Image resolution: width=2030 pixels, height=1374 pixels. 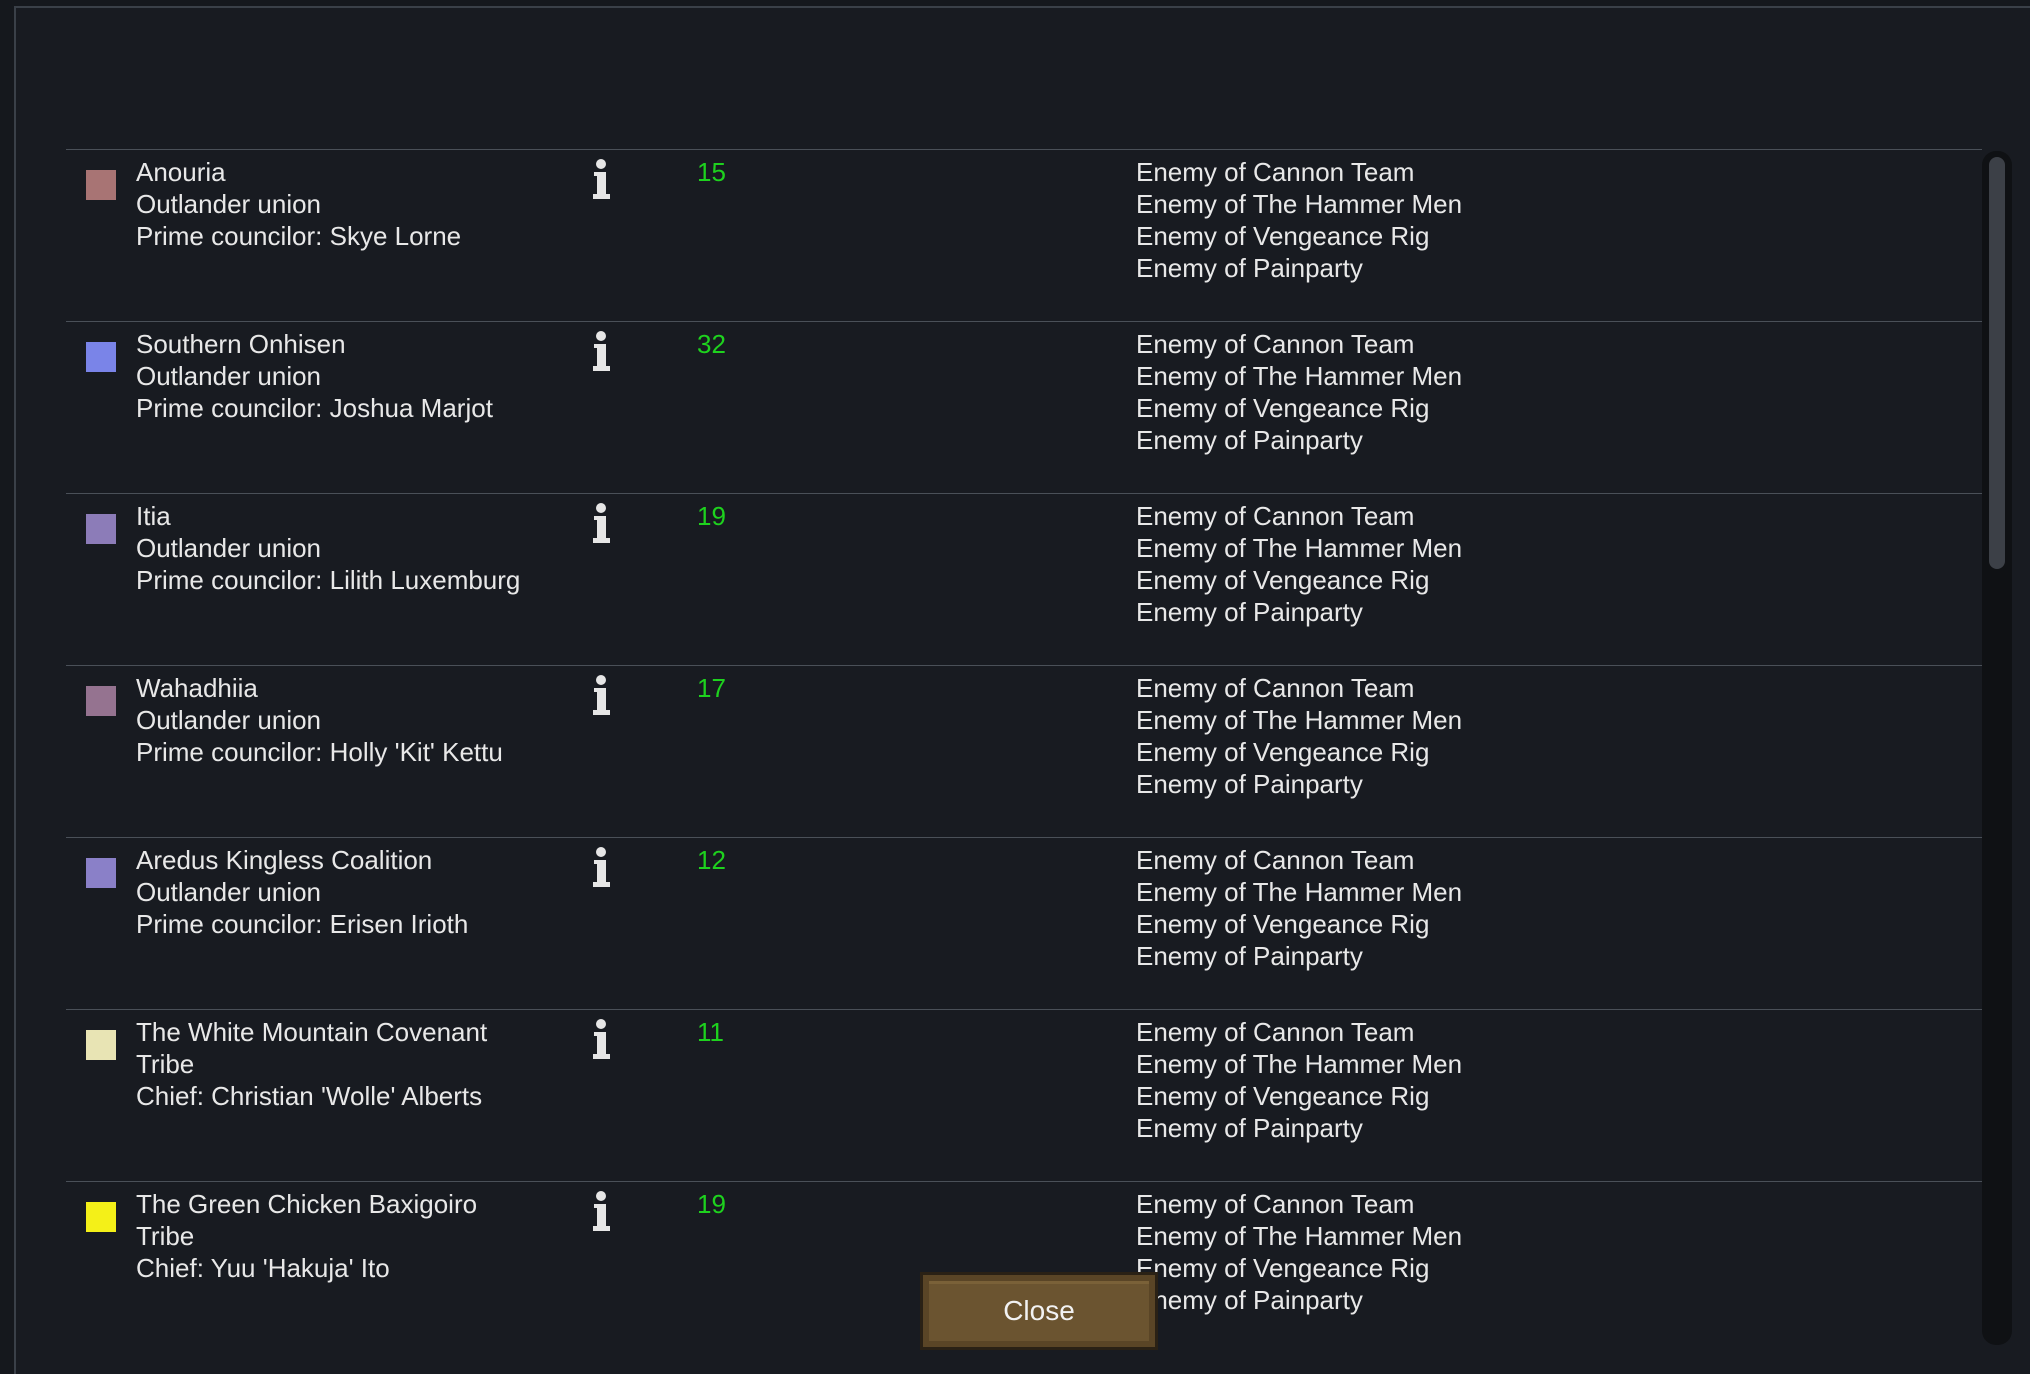 What do you see at coordinates (1039, 1311) in the screenshot?
I see `close-button: Close` at bounding box center [1039, 1311].